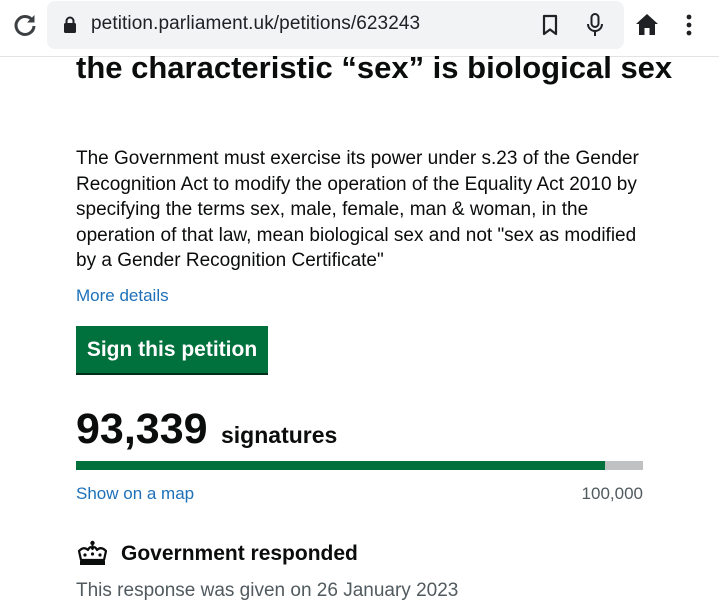 This screenshot has width=719, height=600. I want to click on signature-label: signatures, so click(279, 435).